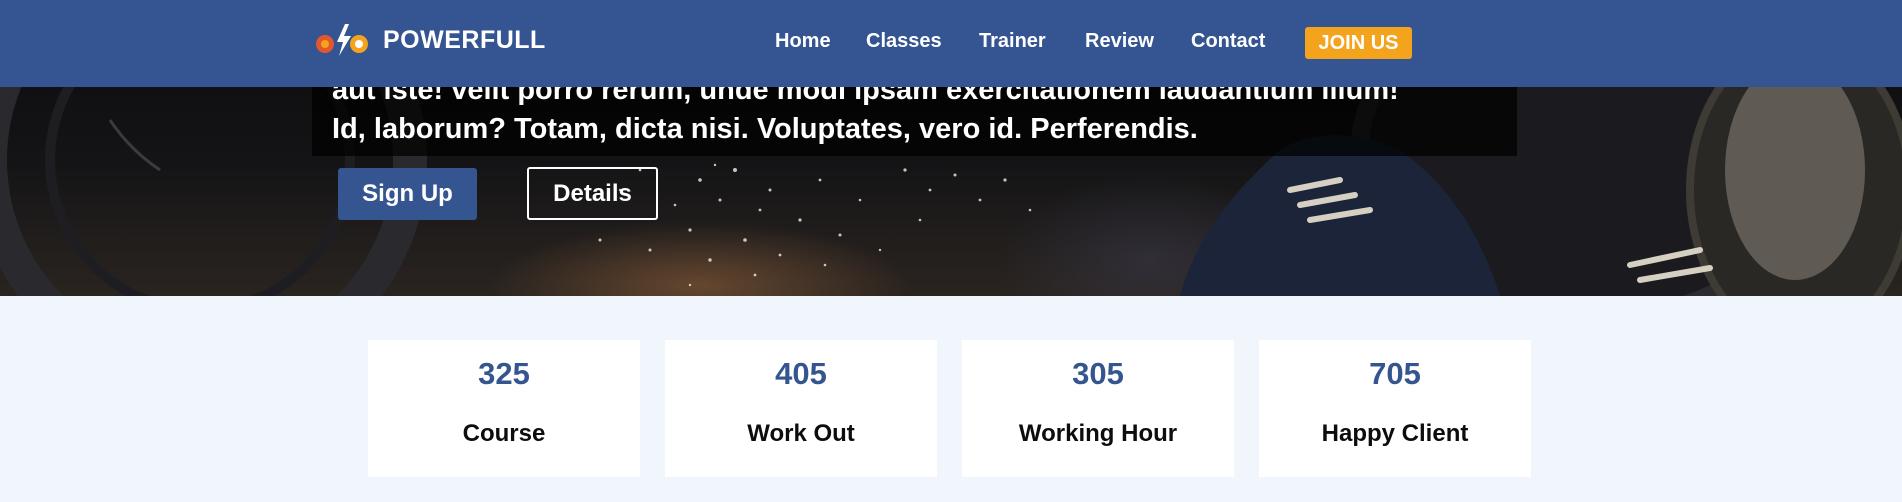 This screenshot has width=1902, height=502. I want to click on nav-link-classes: Classes, so click(904, 41).